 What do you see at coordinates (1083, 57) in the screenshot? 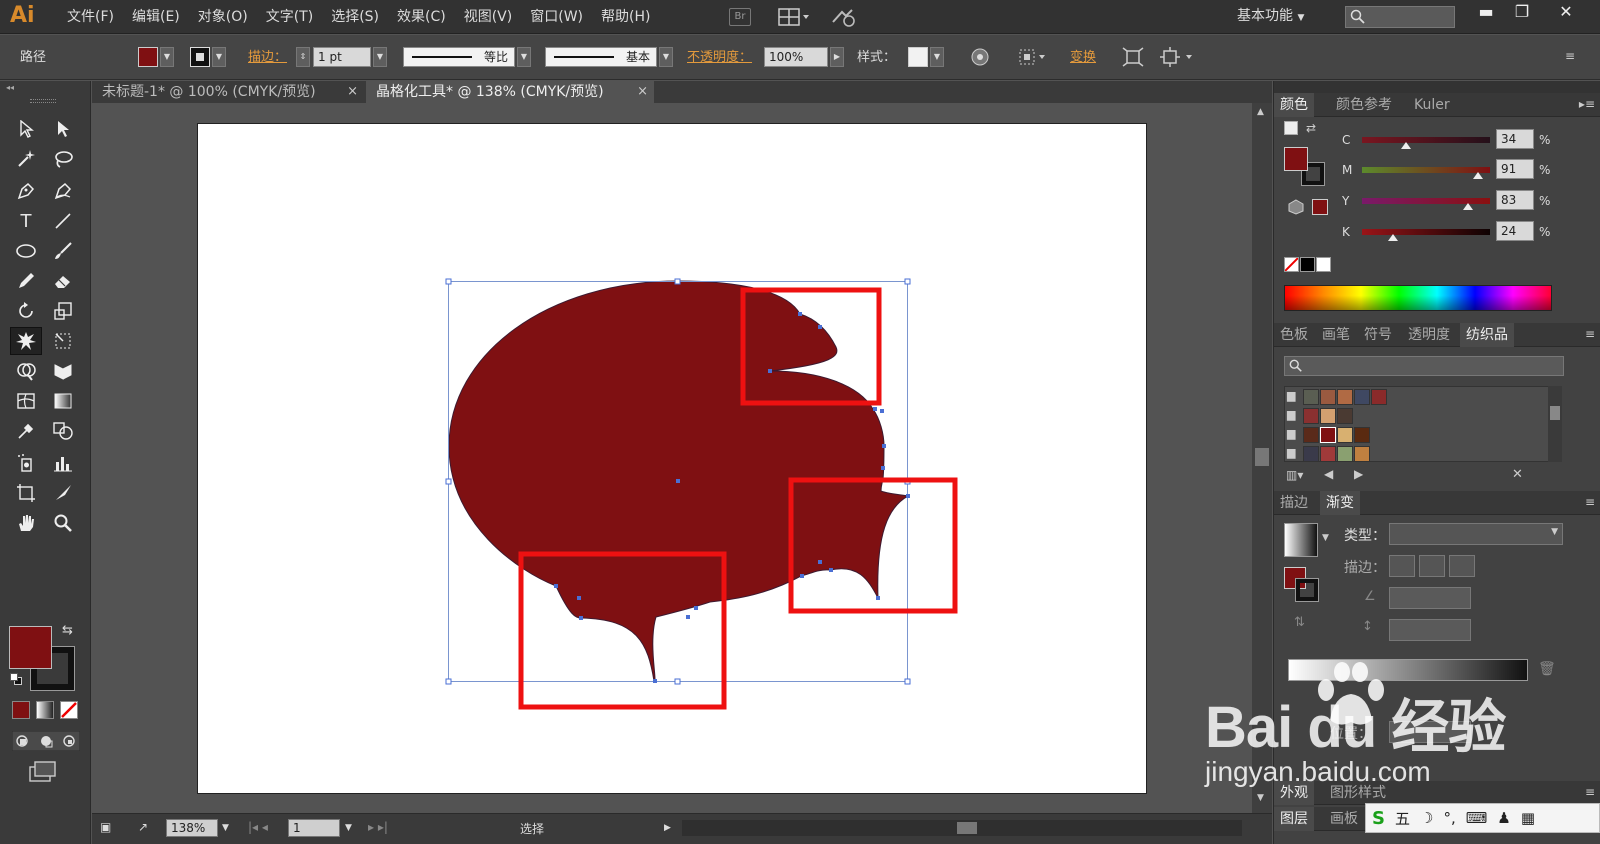
I see `transform-label: 变换` at bounding box center [1083, 57].